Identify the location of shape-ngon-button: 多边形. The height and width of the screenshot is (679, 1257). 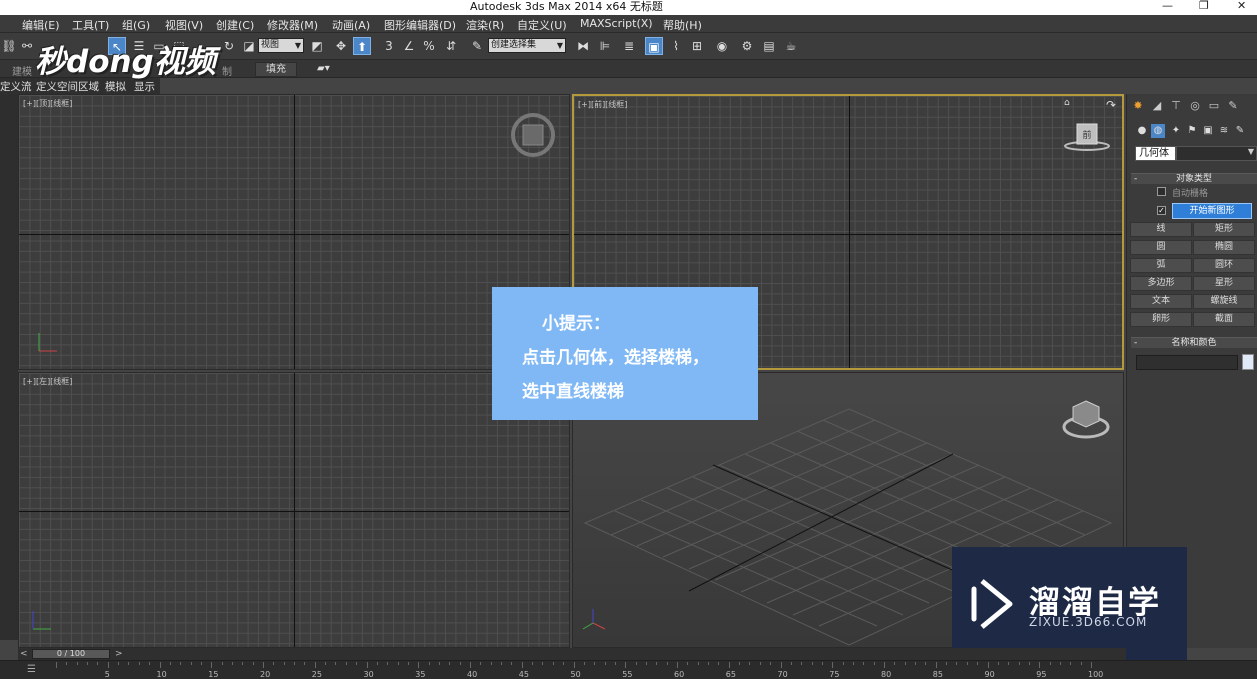
(1161, 283).